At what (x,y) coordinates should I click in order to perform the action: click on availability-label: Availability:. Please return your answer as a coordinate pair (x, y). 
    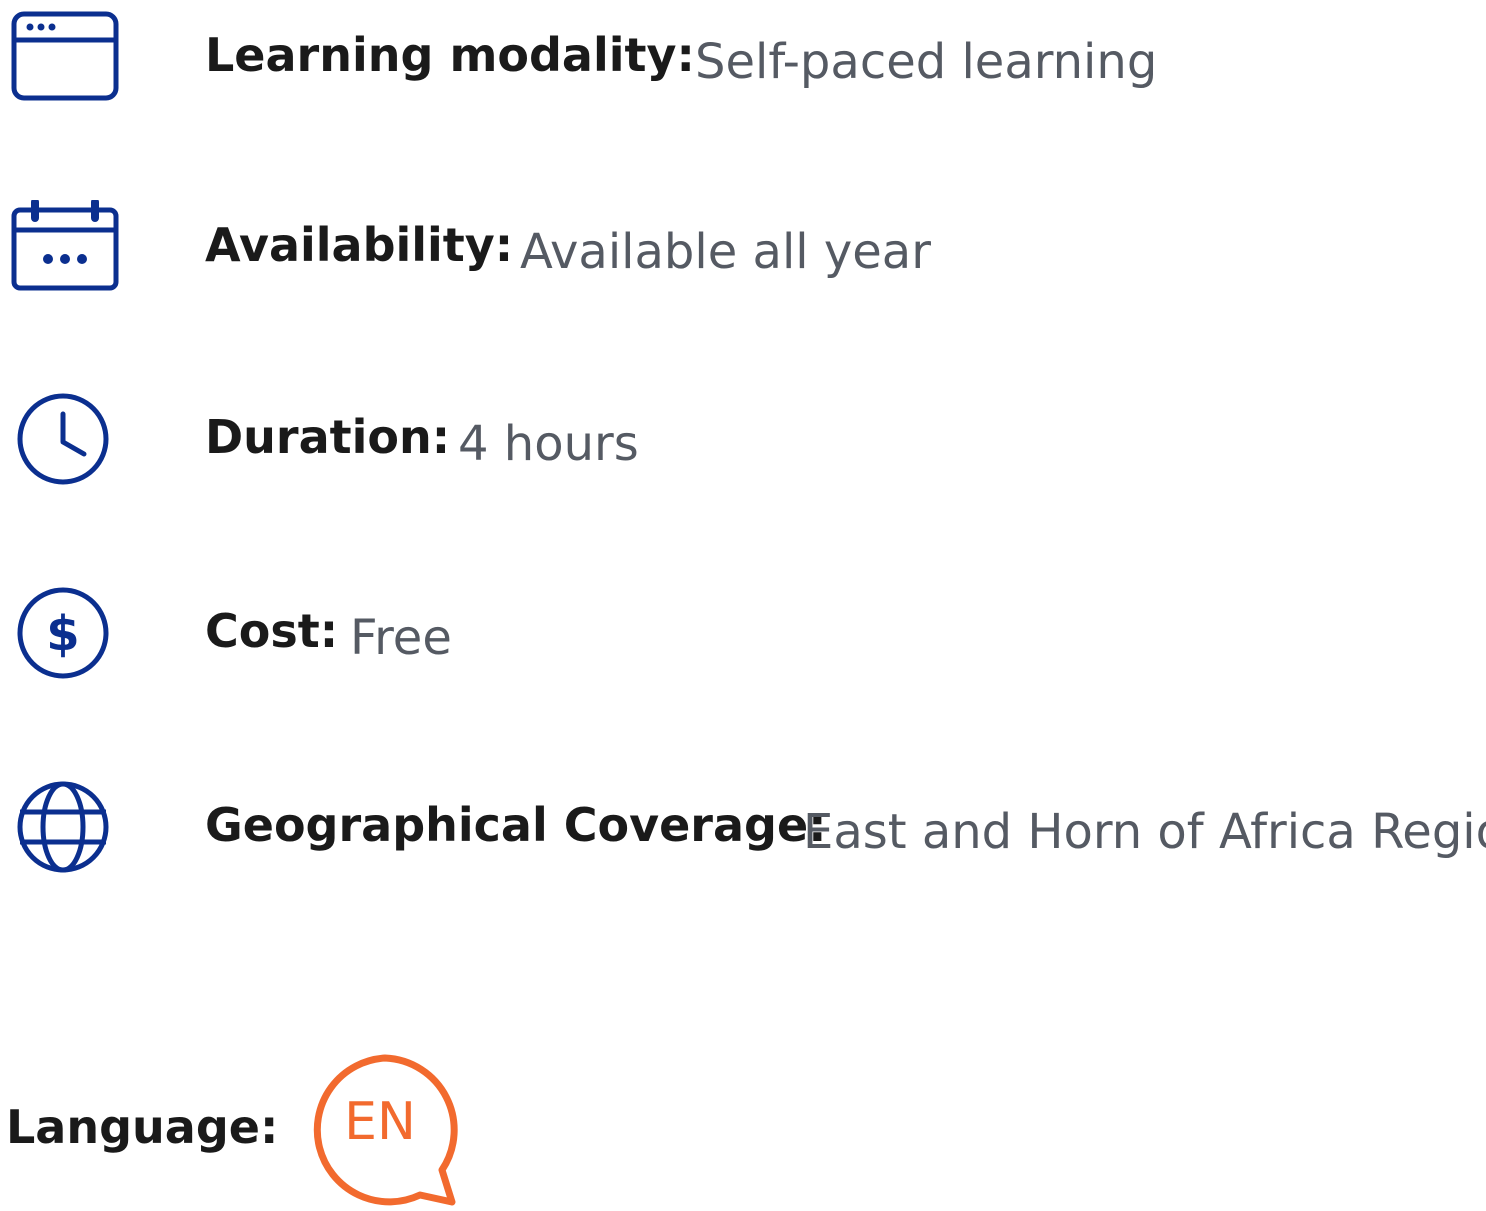
    Looking at the image, I should click on (359, 245).